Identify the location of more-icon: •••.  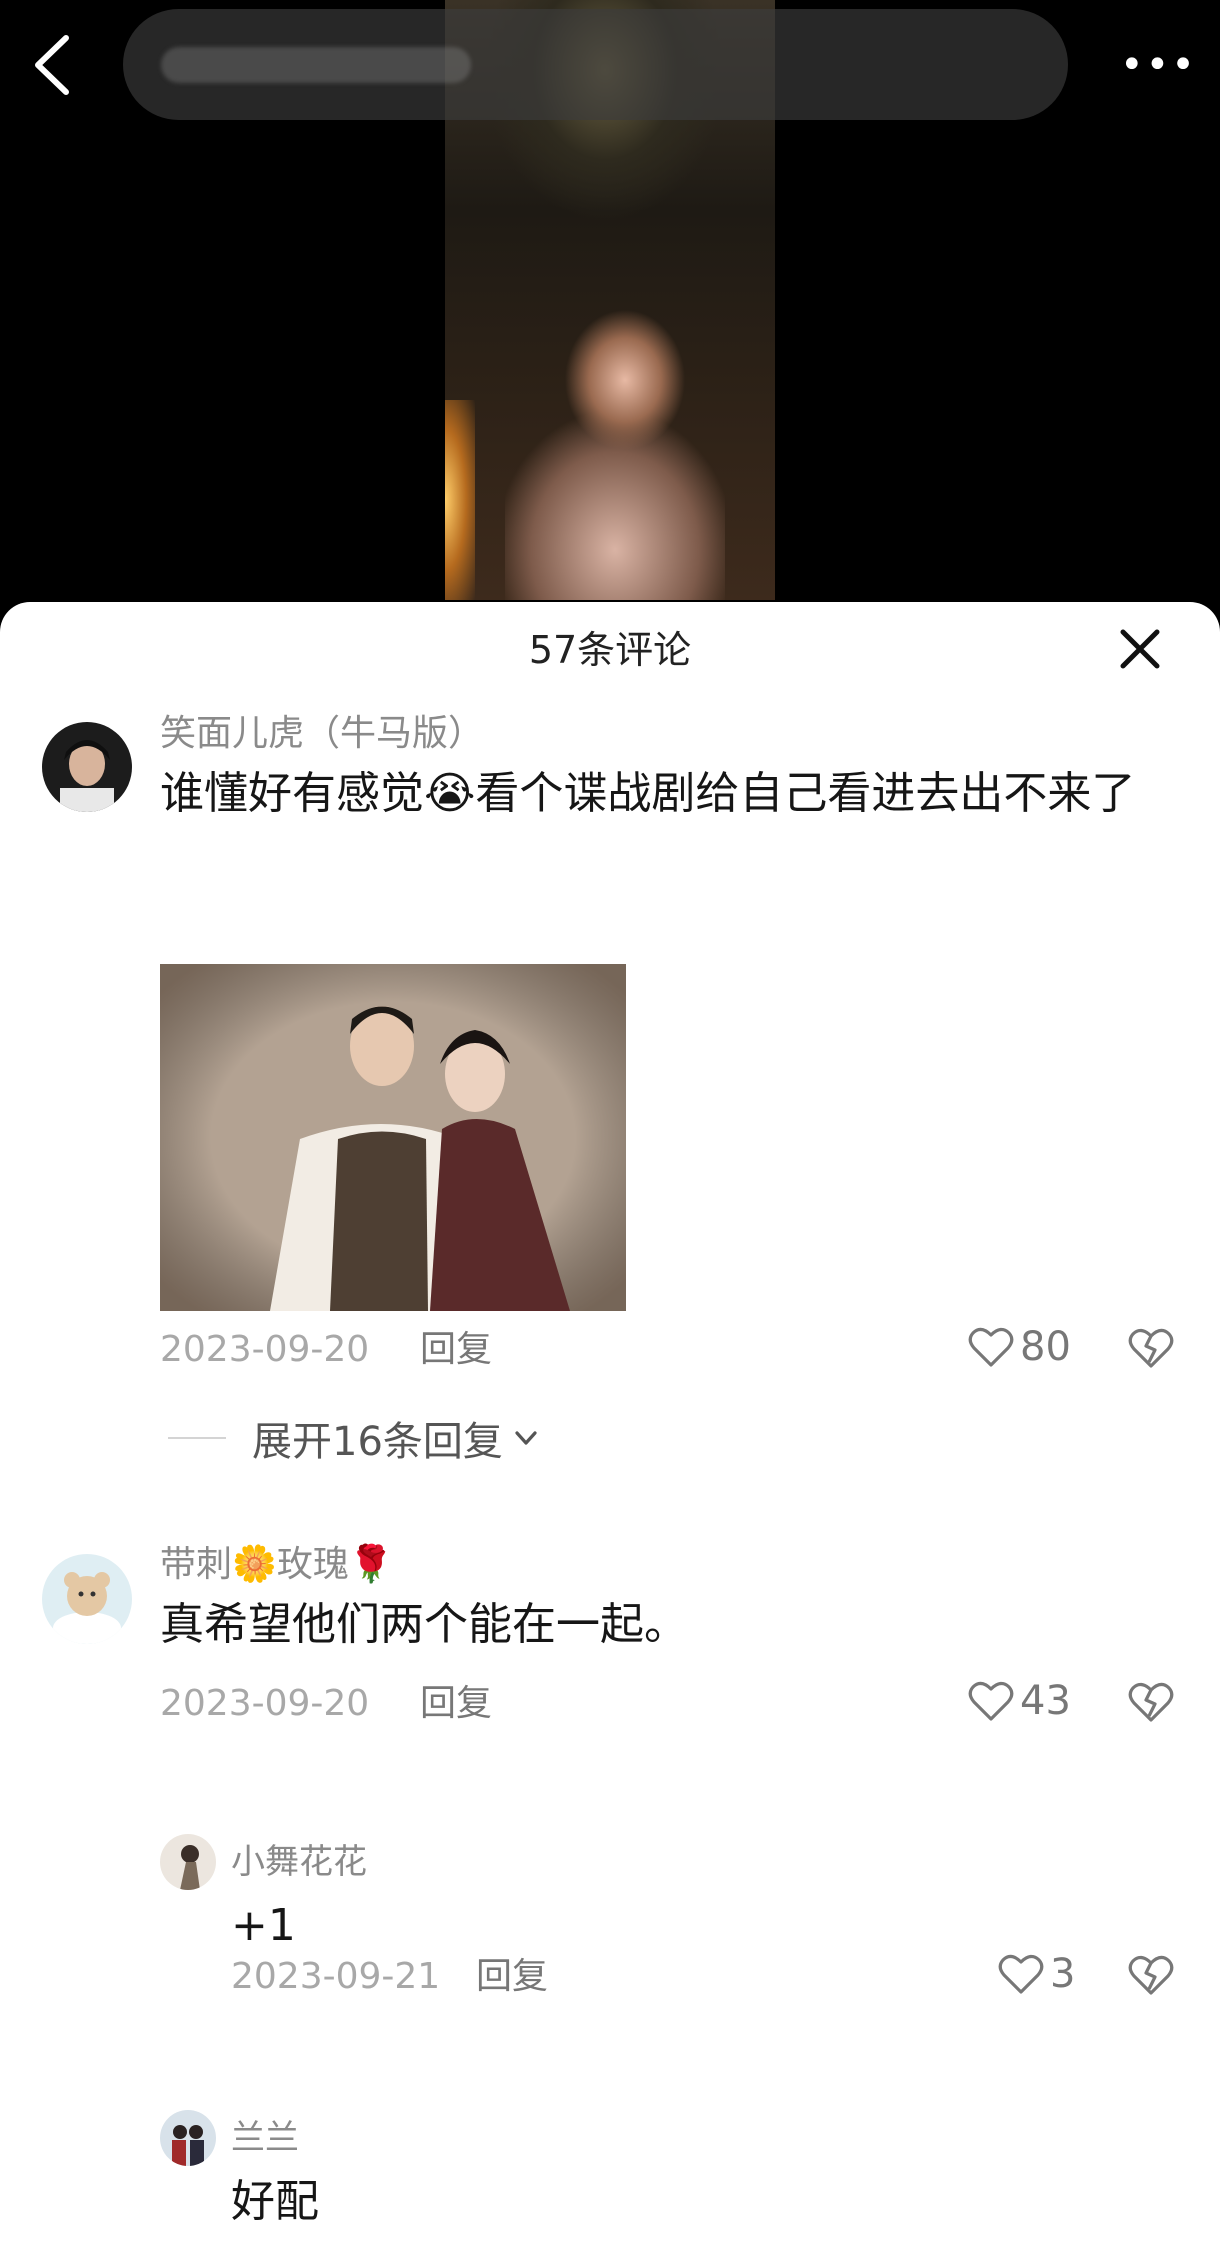
(1158, 65).